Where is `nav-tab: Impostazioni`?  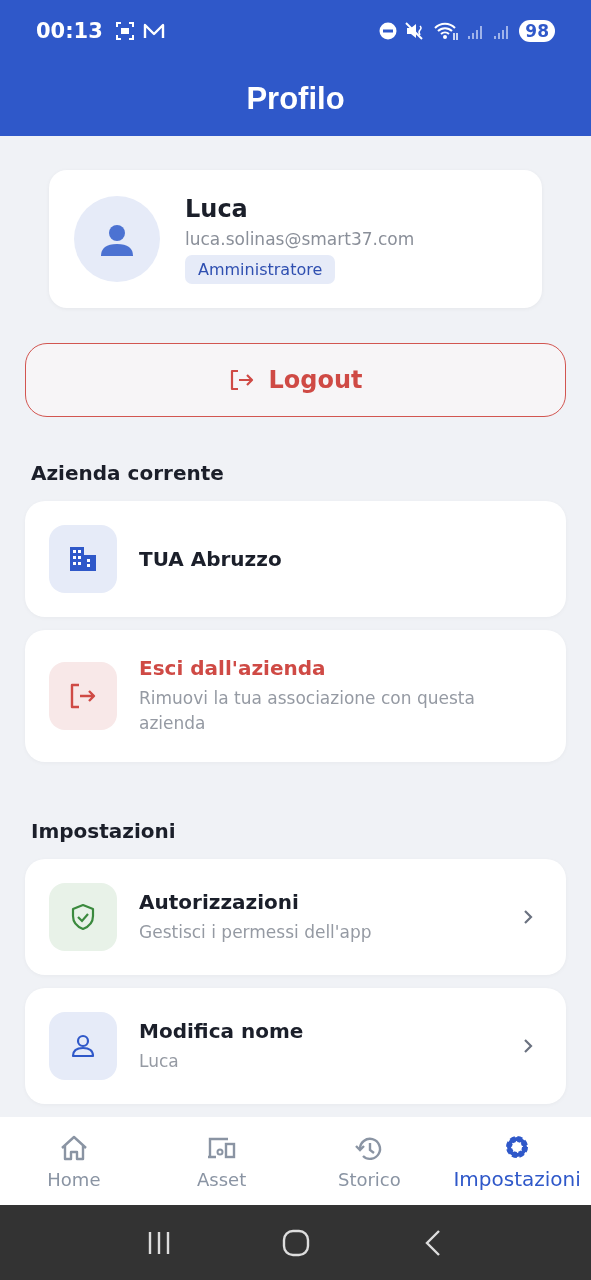
nav-tab: Impostazioni is located at coordinates (517, 1161).